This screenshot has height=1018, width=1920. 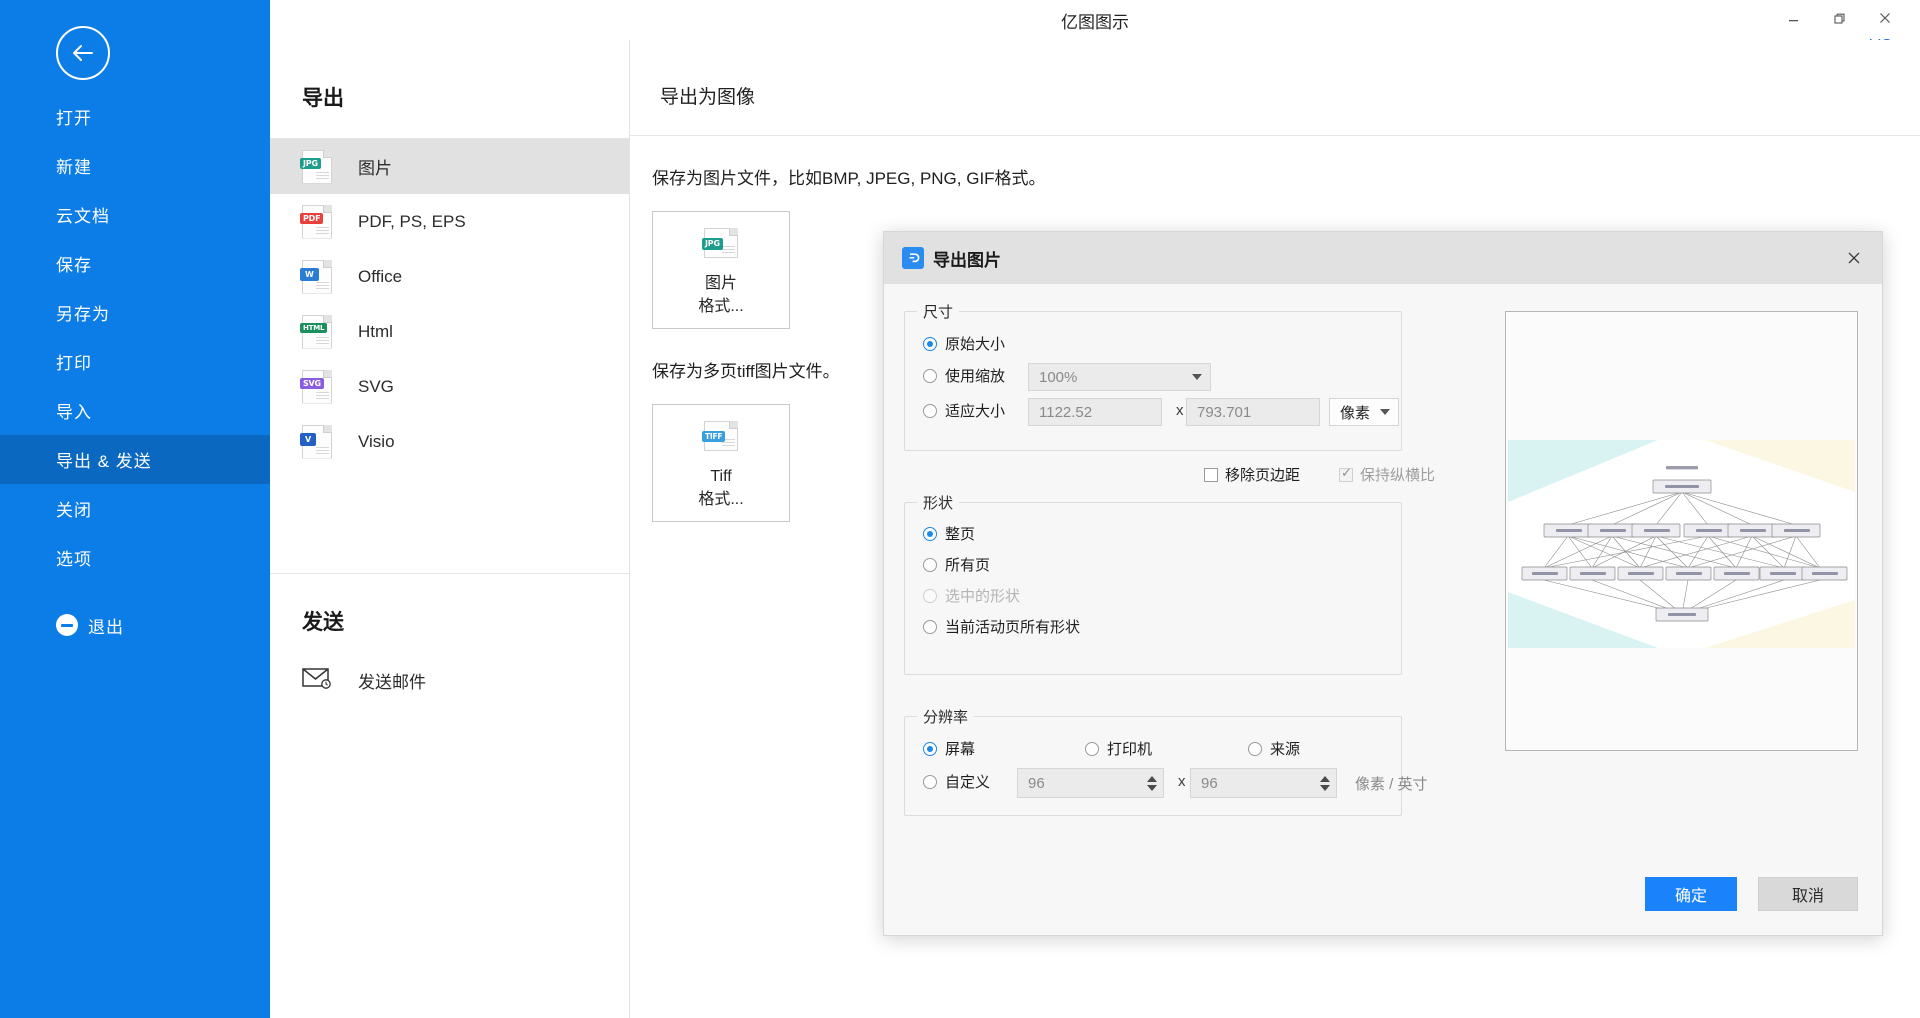 I want to click on radio-active-page-shapes, so click(x=930, y=626).